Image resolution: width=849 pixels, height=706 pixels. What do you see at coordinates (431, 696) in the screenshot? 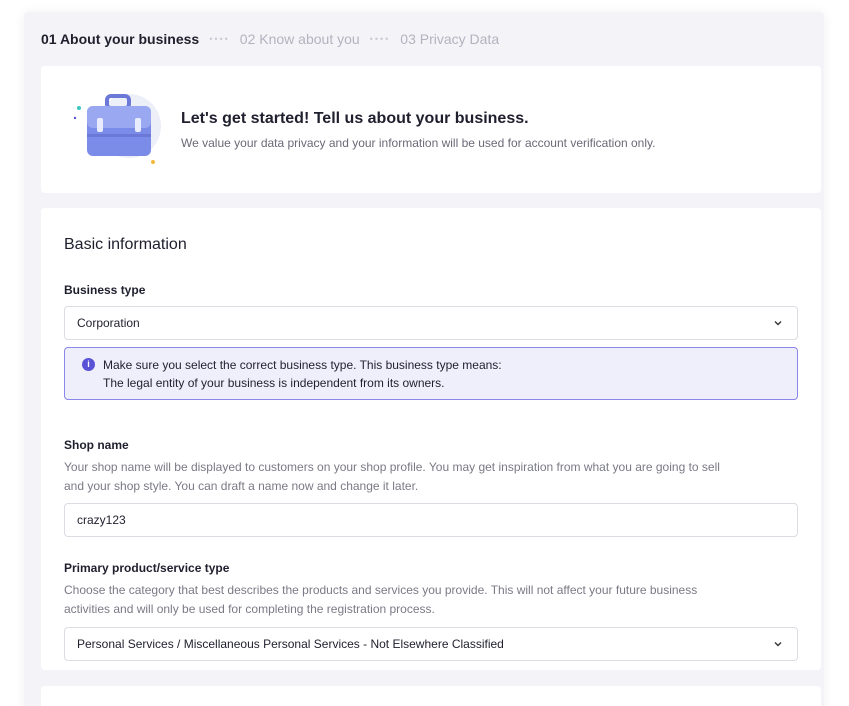
I see `next-section-card` at bounding box center [431, 696].